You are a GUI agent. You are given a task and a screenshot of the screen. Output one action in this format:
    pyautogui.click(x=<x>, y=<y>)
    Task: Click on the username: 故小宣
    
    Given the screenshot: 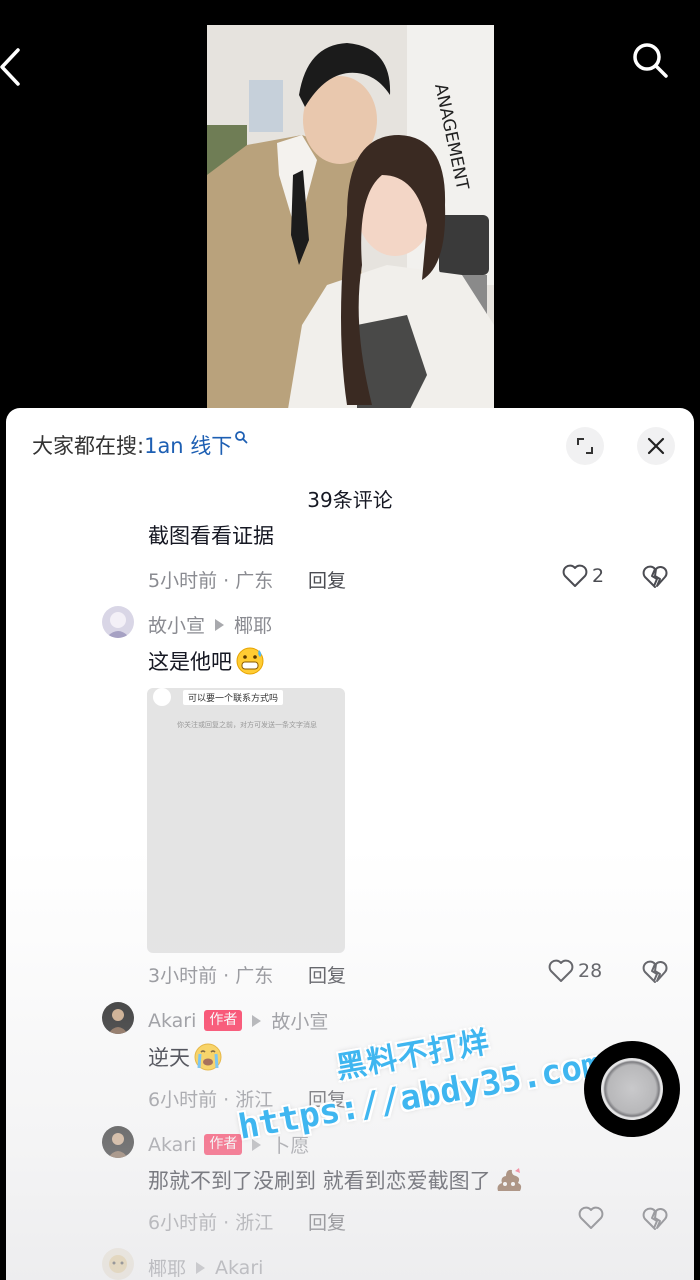 What is the action you would take?
    pyautogui.click(x=176, y=624)
    